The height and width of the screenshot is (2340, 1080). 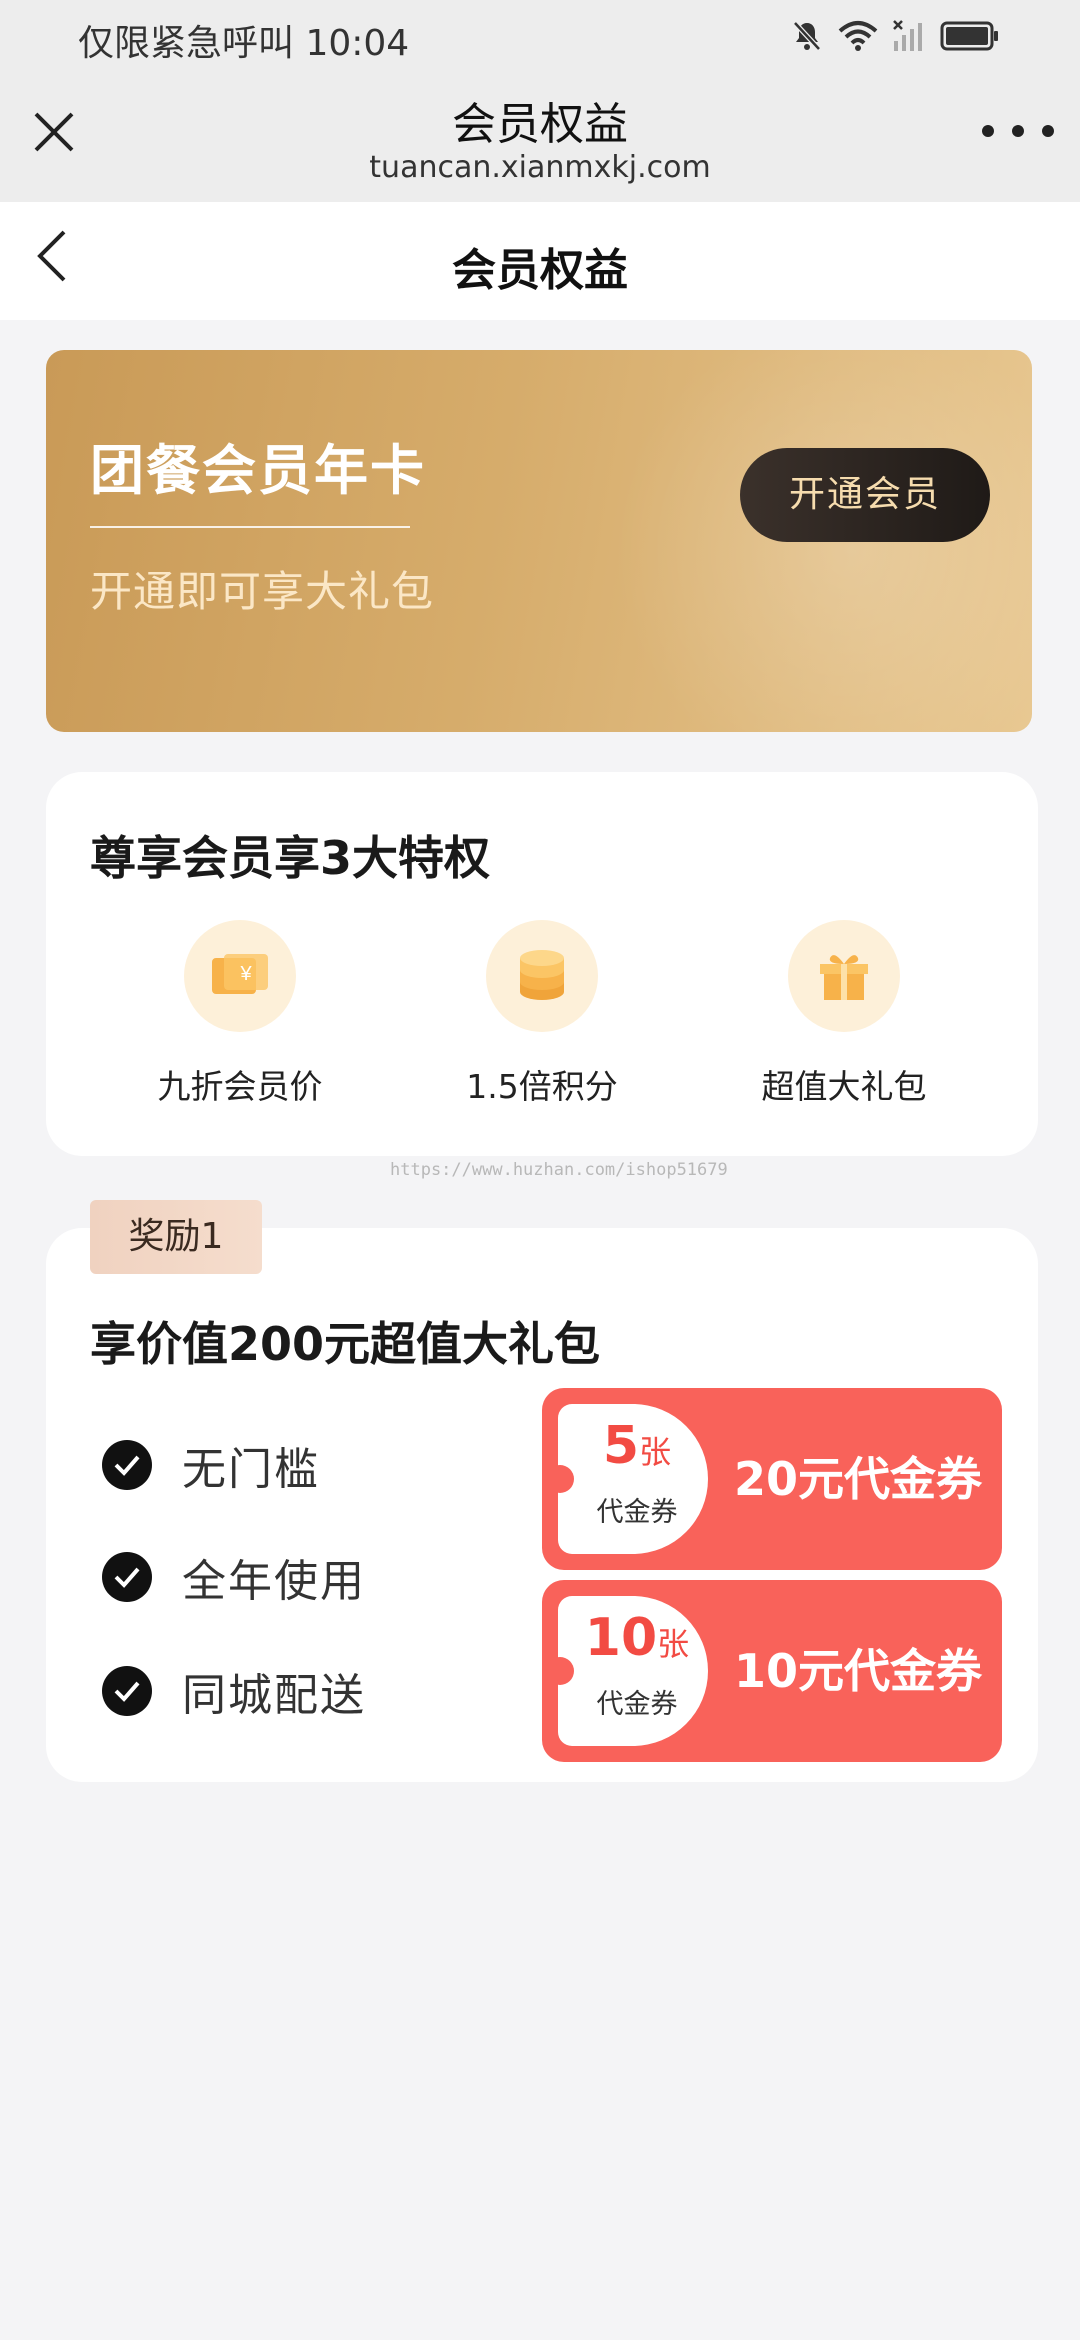 I want to click on coupon-count: 10张, so click(x=637, y=1638).